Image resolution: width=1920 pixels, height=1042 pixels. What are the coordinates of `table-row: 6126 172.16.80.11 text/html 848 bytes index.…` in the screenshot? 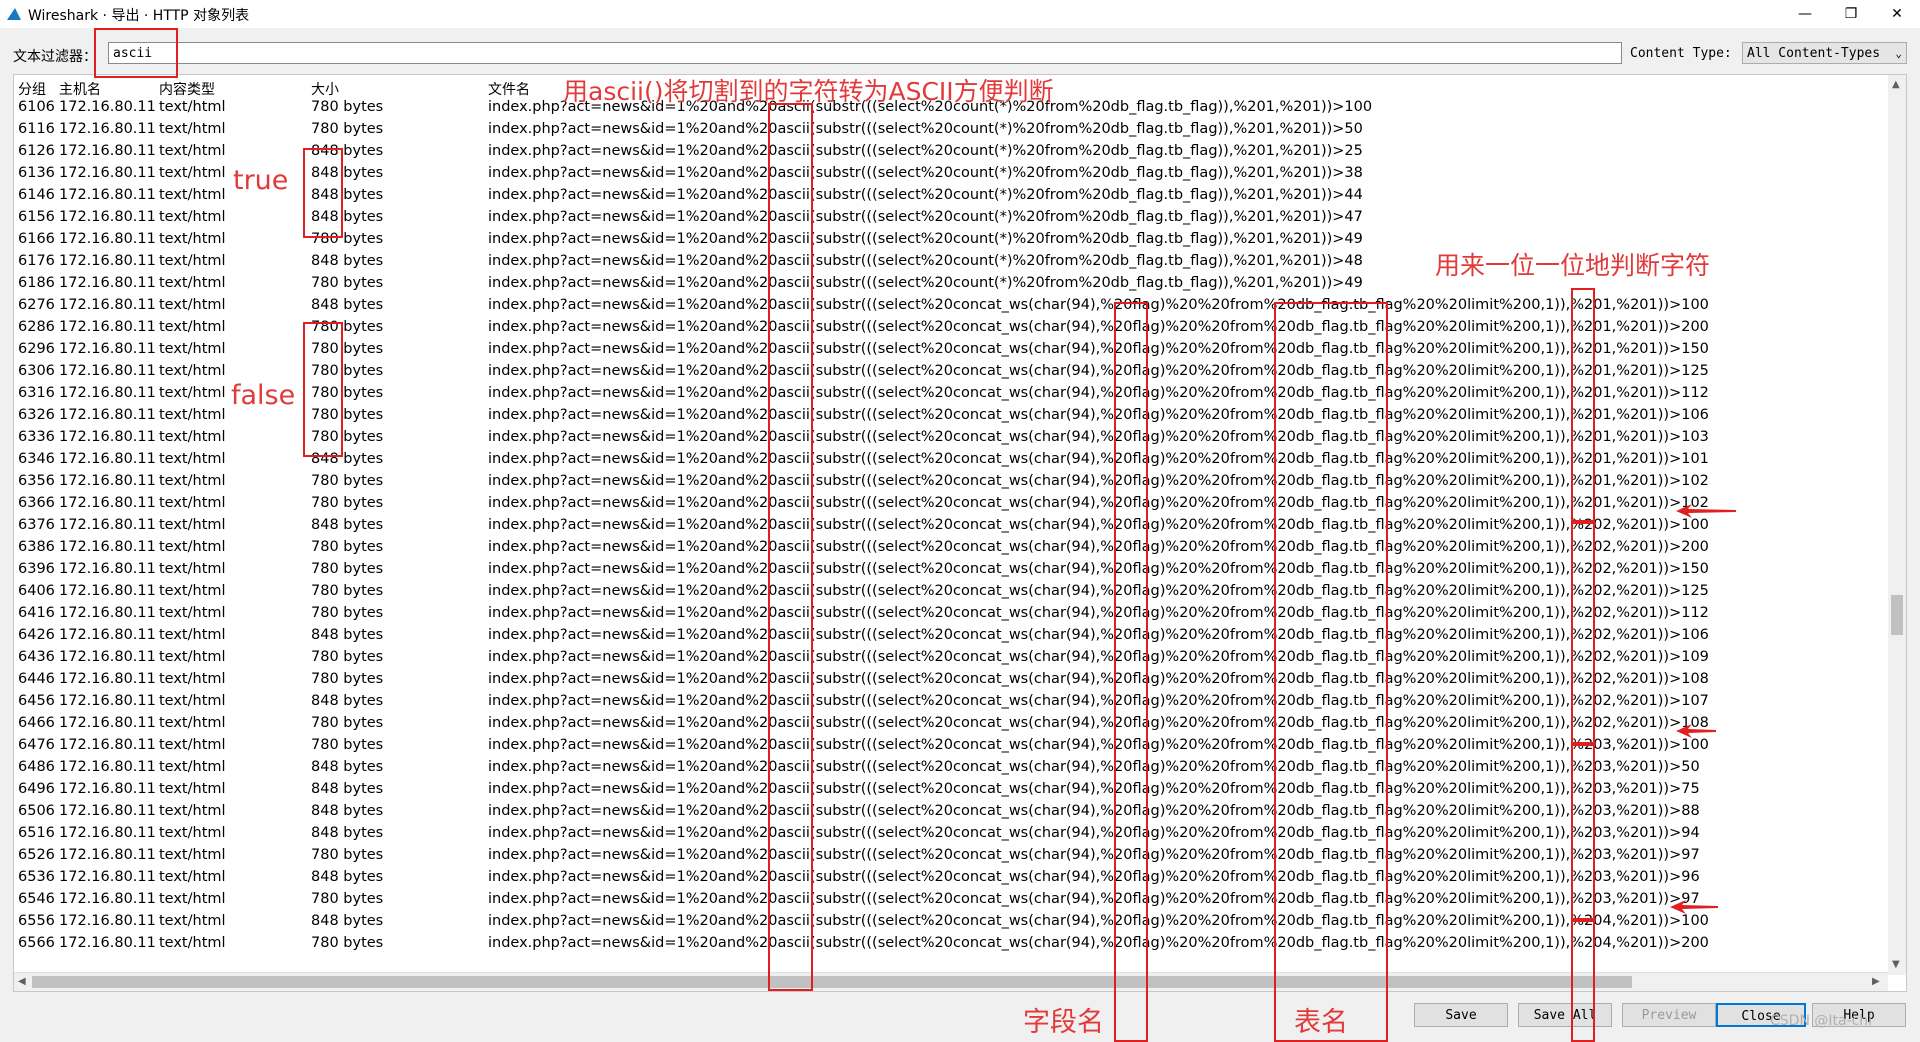 It's located at (951, 152).